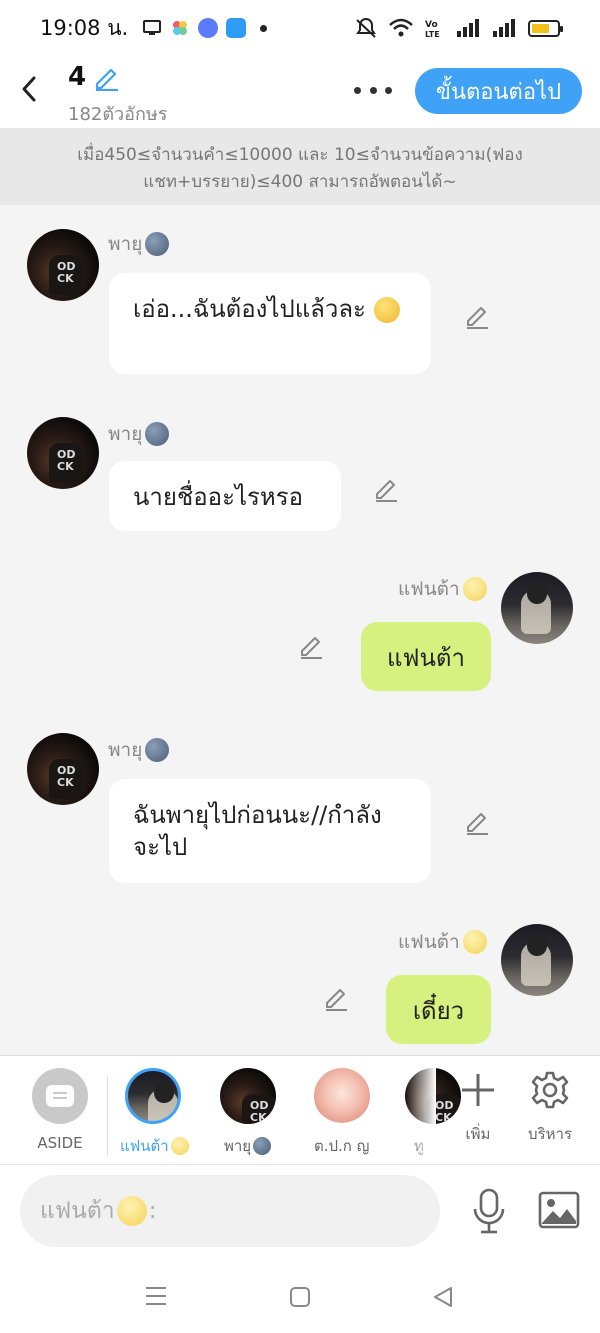 Image resolution: width=600 pixels, height=1333 pixels. Describe the element at coordinates (498, 91) in the screenshot. I see `next-step-button: ขั้นตอนต่อไป` at that location.